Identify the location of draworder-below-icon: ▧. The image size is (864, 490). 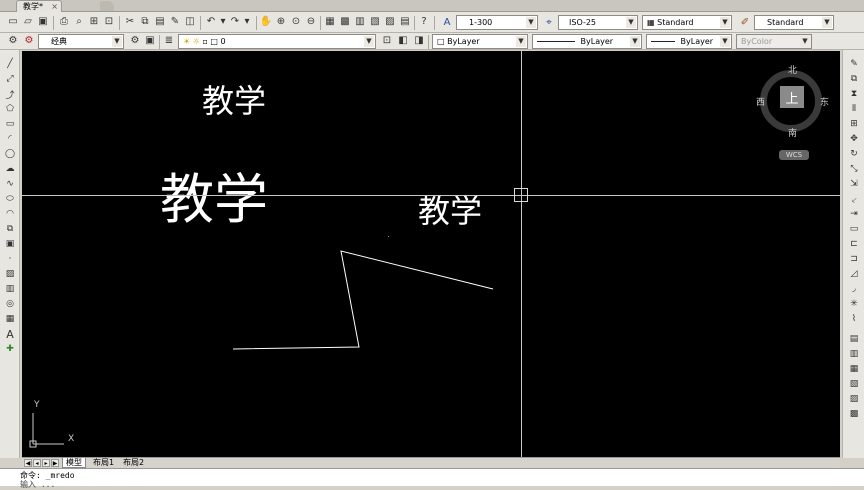
(854, 384).